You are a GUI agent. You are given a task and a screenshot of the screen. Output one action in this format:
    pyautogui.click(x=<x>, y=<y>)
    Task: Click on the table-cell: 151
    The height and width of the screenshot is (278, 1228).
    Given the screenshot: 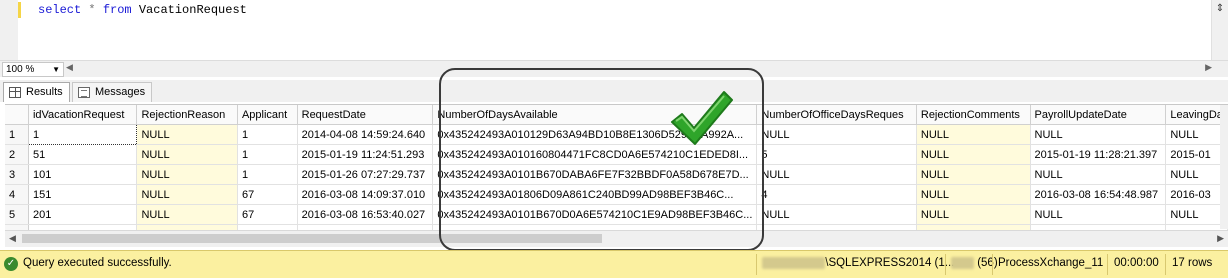 What is the action you would take?
    pyautogui.click(x=83, y=194)
    